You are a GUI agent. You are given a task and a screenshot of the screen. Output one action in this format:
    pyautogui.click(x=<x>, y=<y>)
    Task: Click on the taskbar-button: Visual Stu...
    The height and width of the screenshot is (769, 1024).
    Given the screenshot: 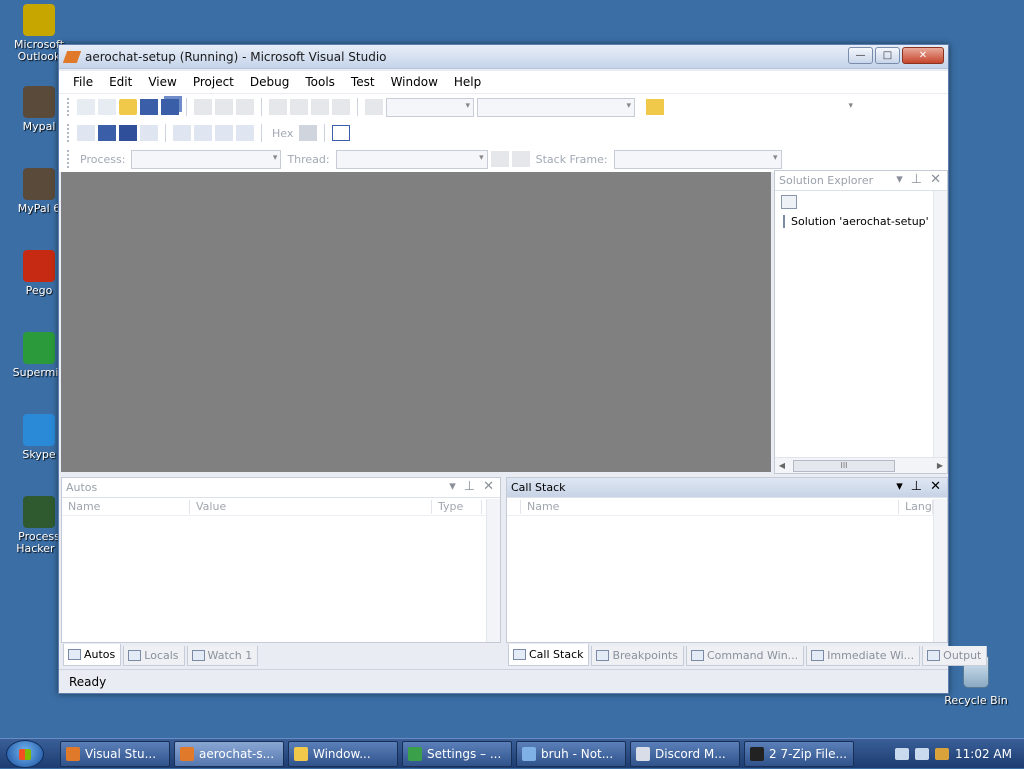 What is the action you would take?
    pyautogui.click(x=115, y=754)
    